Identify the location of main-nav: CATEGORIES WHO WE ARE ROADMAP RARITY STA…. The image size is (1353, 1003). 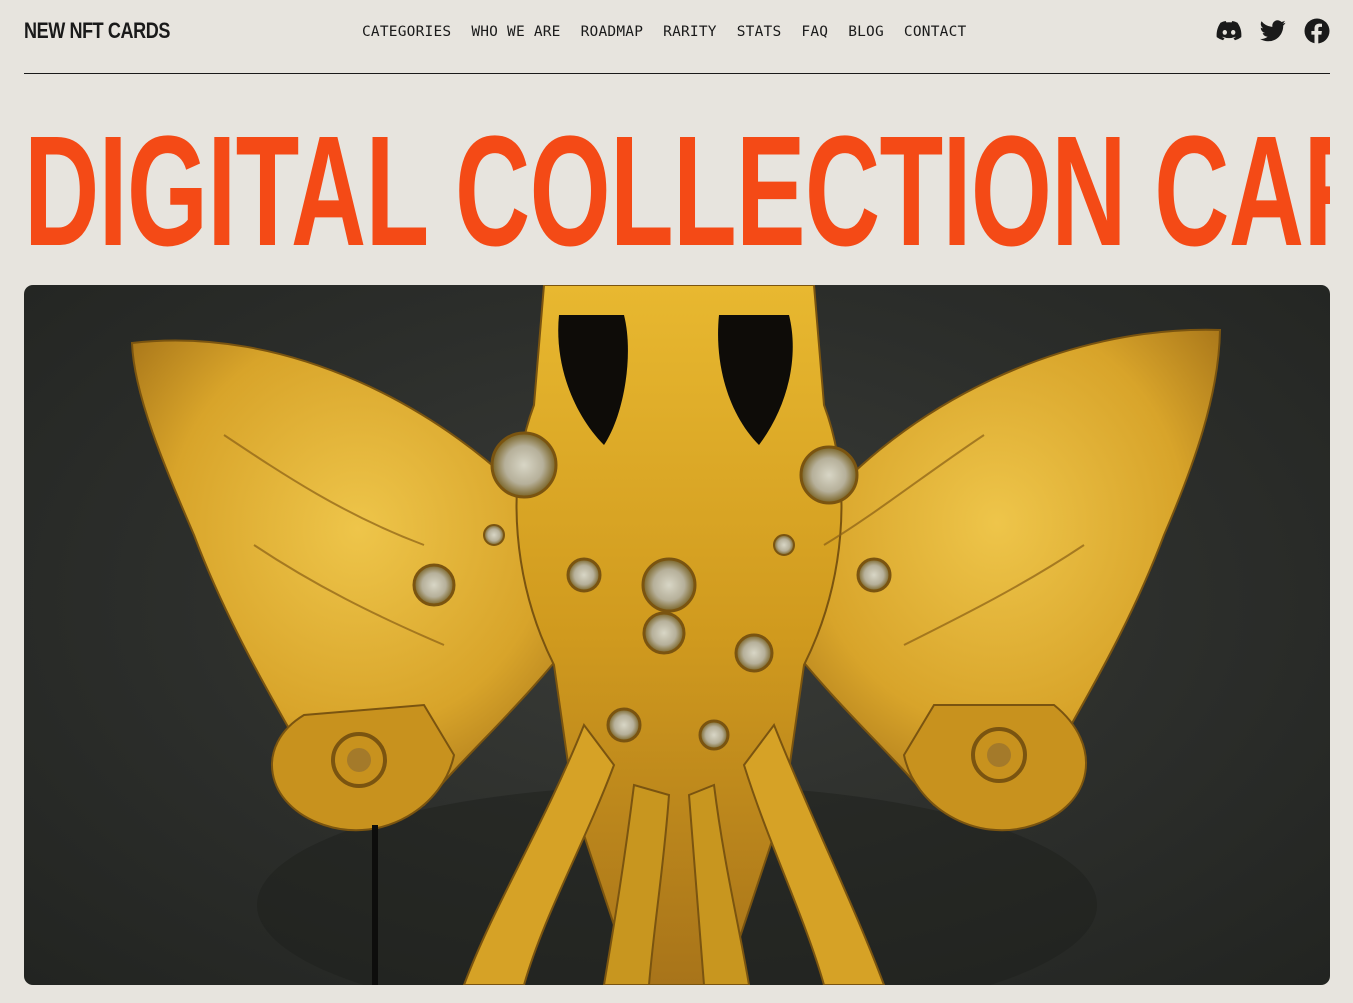
(664, 32).